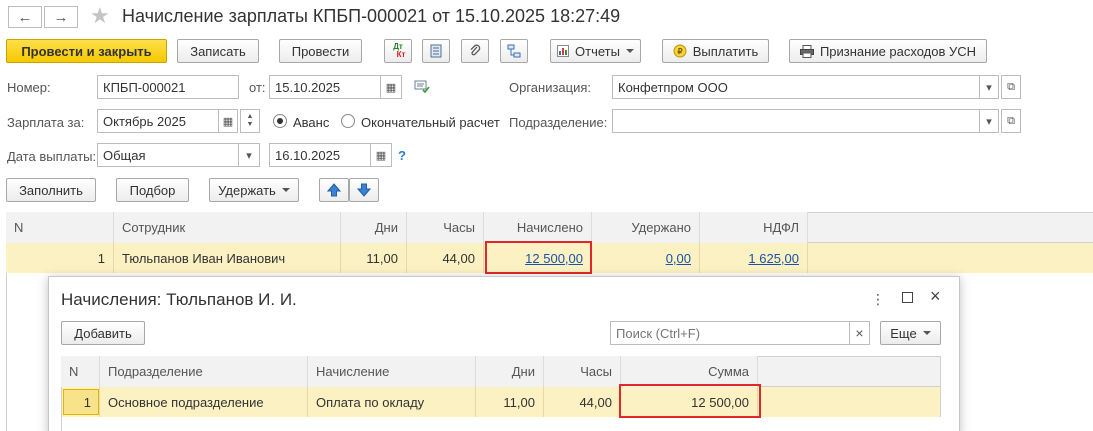  I want to click on maximize-icon, so click(907, 297).